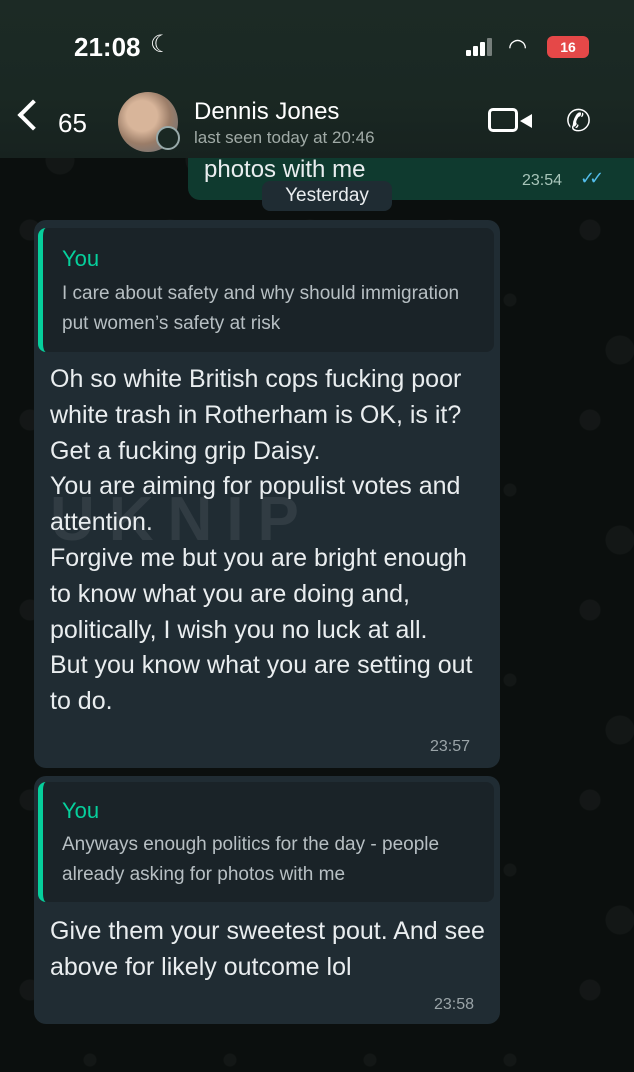 This screenshot has height=1072, width=634. Describe the element at coordinates (72, 123) in the screenshot. I see `unread-count: 65` at that location.